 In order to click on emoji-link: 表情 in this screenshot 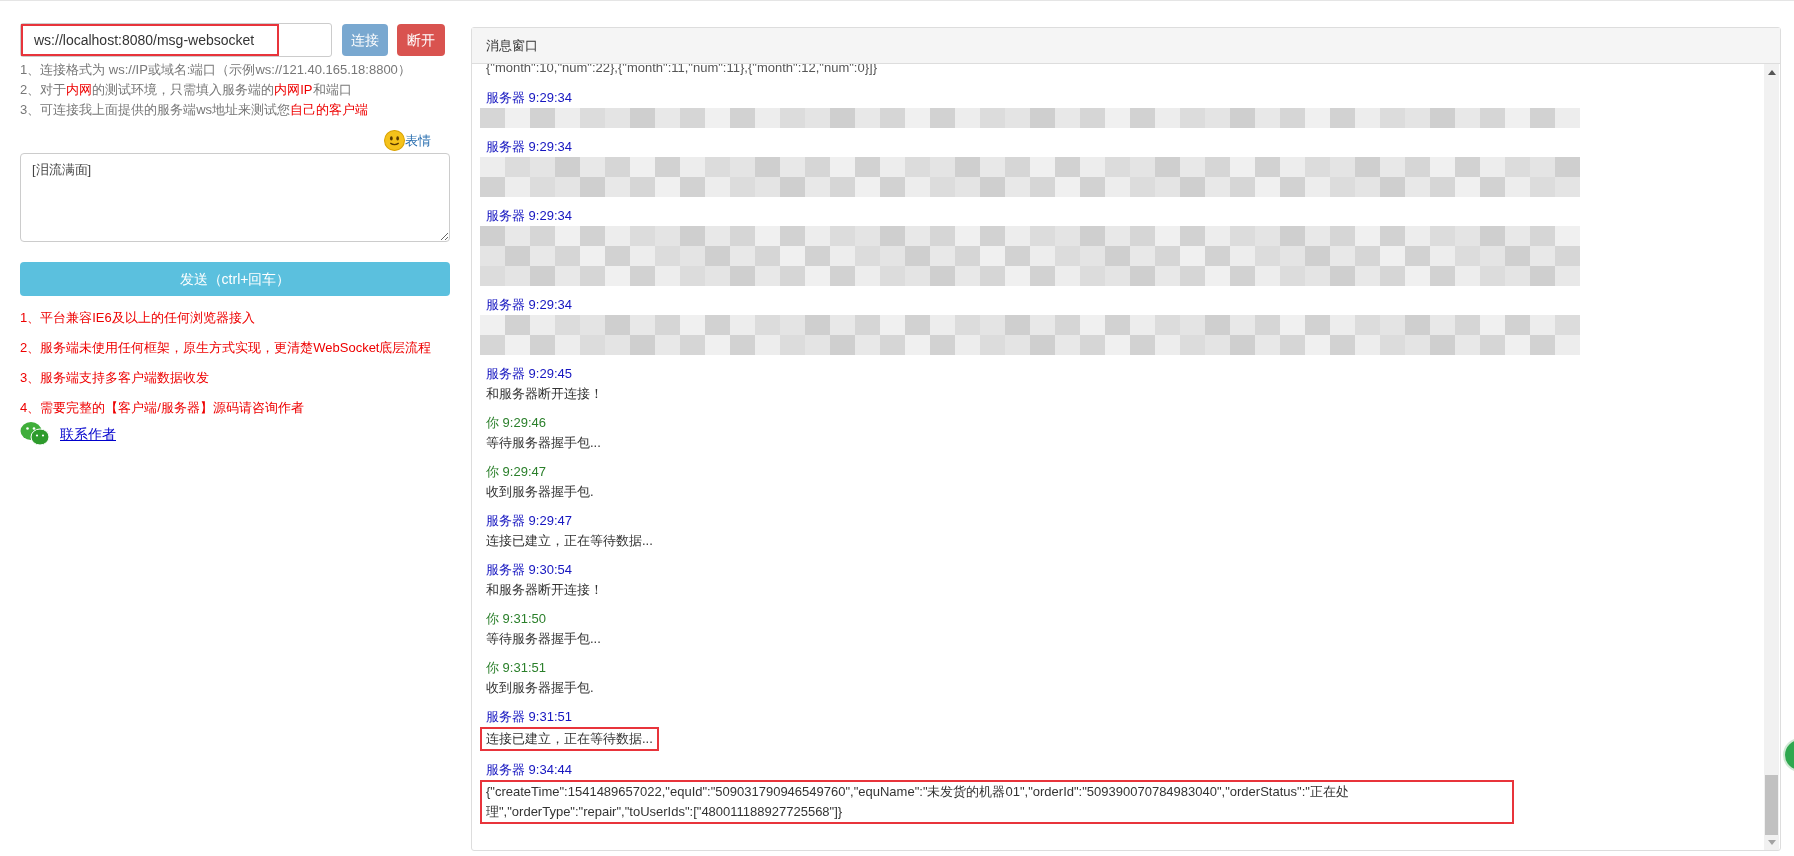, I will do `click(418, 140)`.